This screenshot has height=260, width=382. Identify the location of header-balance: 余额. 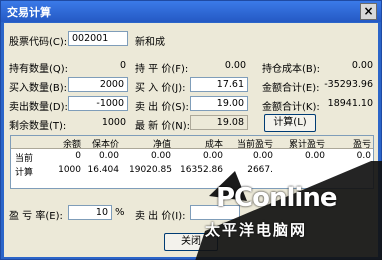
(71, 145).